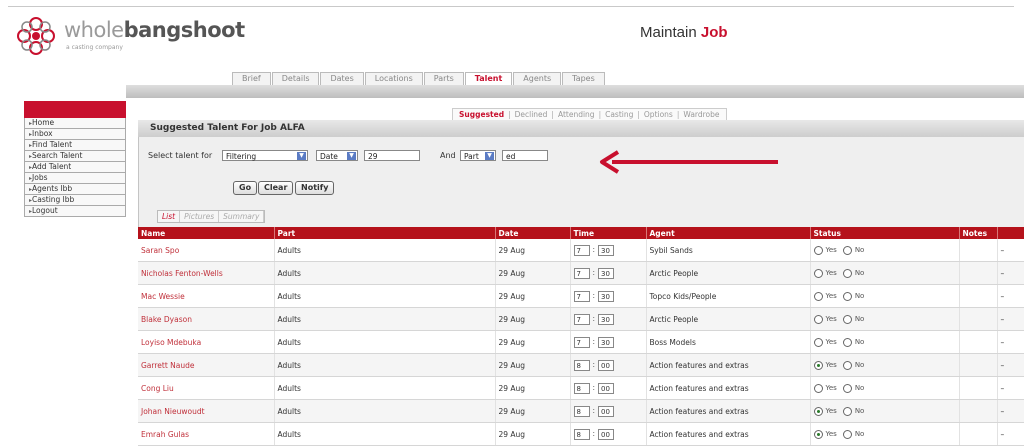  I want to click on sidebar-item-logout: Logout, so click(75, 211).